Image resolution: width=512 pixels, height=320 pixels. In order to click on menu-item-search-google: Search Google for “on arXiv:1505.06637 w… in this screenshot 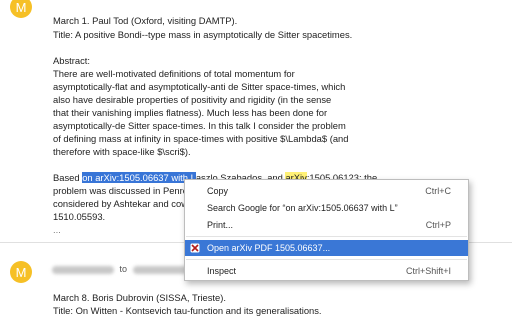, I will do `click(326, 208)`.